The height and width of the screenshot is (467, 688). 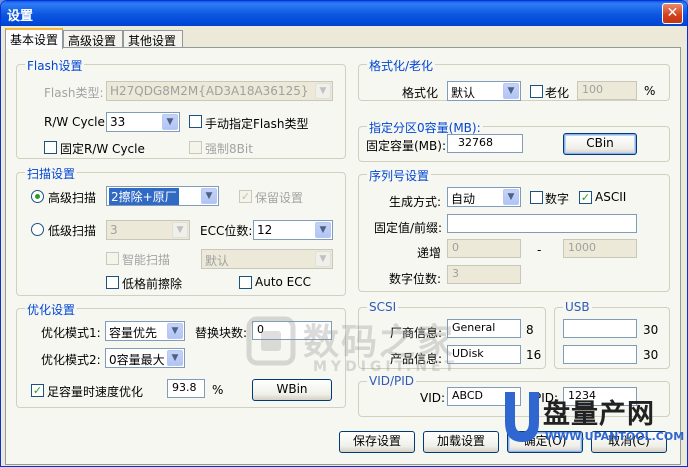 What do you see at coordinates (484, 354) in the screenshot?
I see `scsi-product-input: UDisk` at bounding box center [484, 354].